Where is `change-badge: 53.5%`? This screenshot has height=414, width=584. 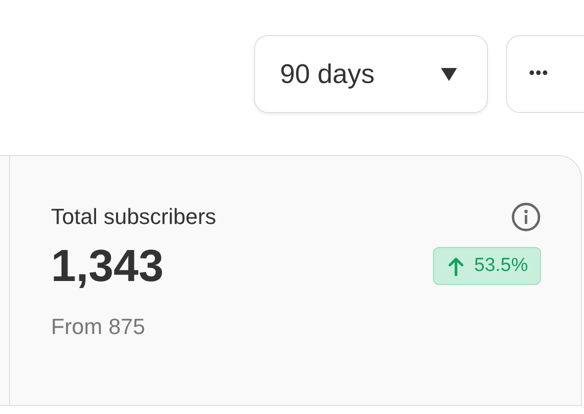
change-badge: 53.5% is located at coordinates (487, 266).